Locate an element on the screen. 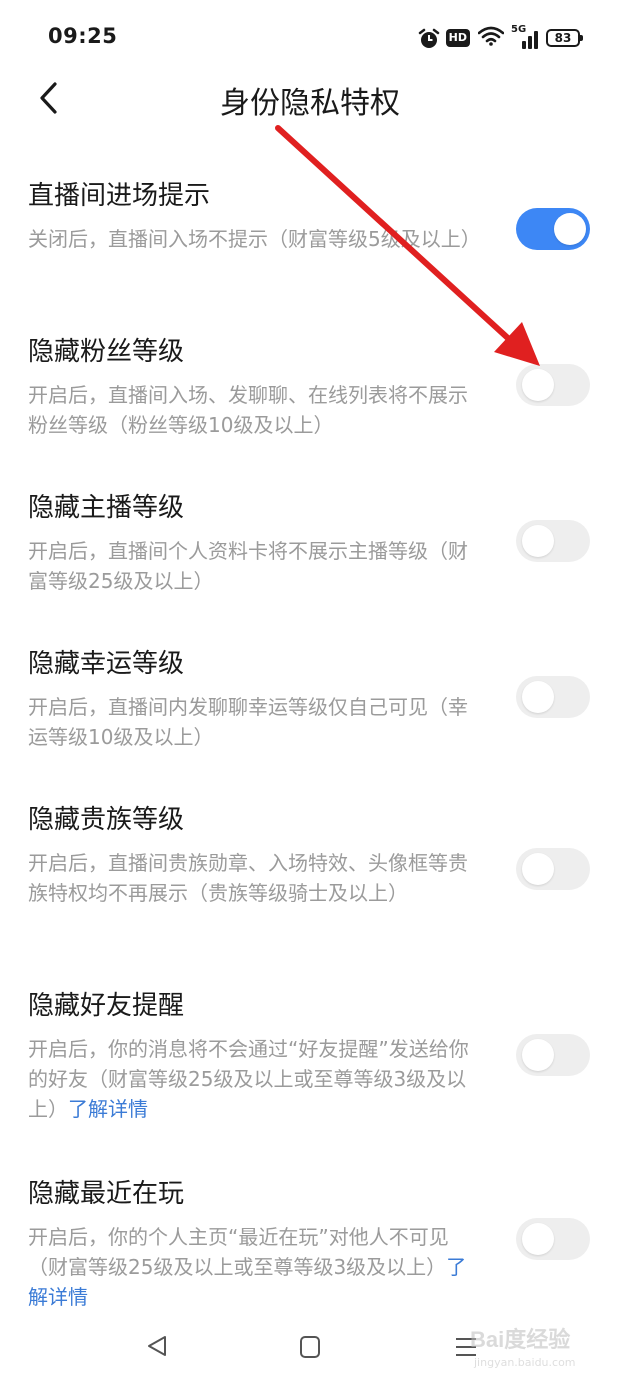 This screenshot has height=1386, width=620. nav-bar: 身份隐私特权 is located at coordinates (310, 98).